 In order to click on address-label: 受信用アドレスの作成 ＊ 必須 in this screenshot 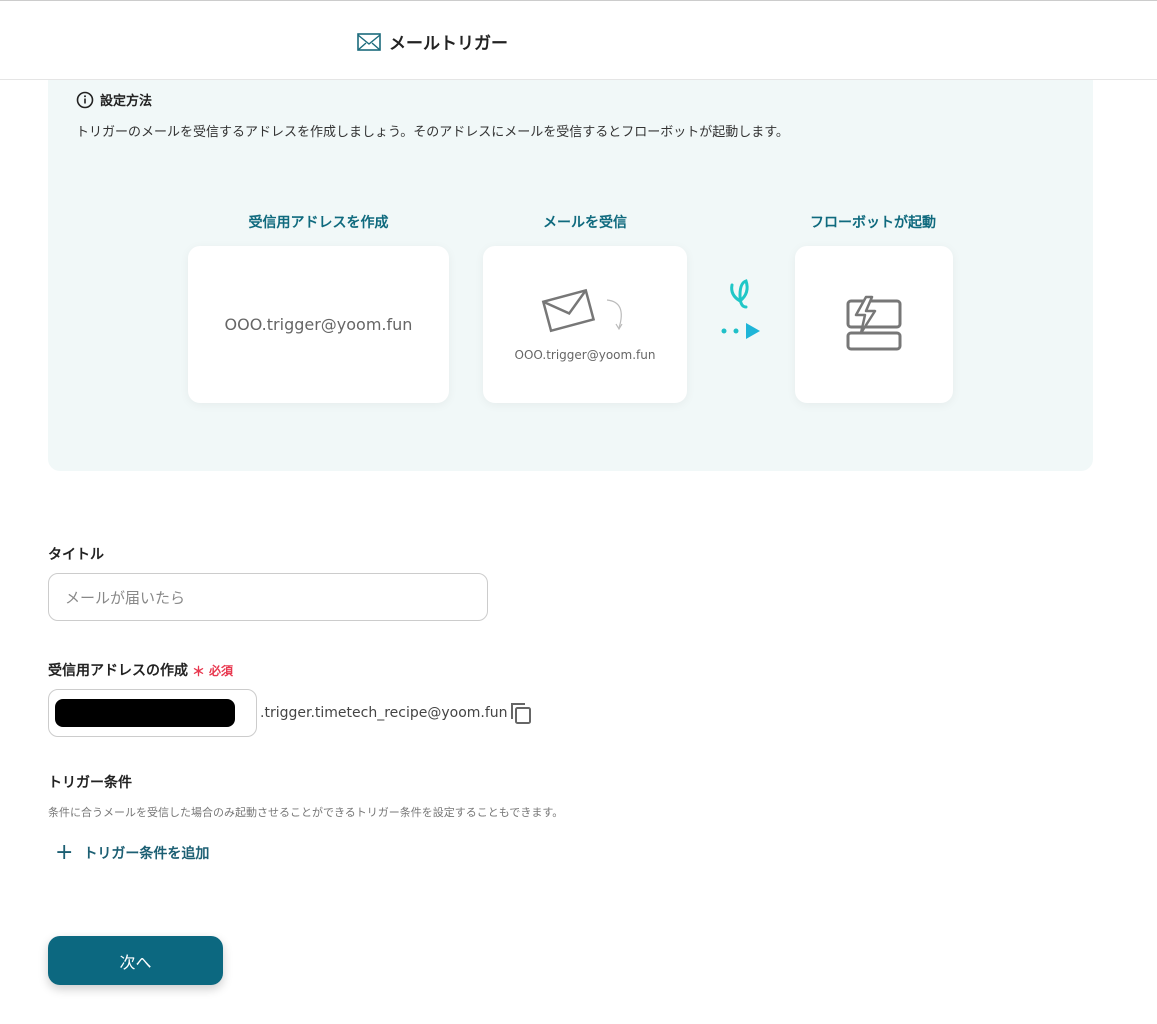, I will do `click(140, 670)`.